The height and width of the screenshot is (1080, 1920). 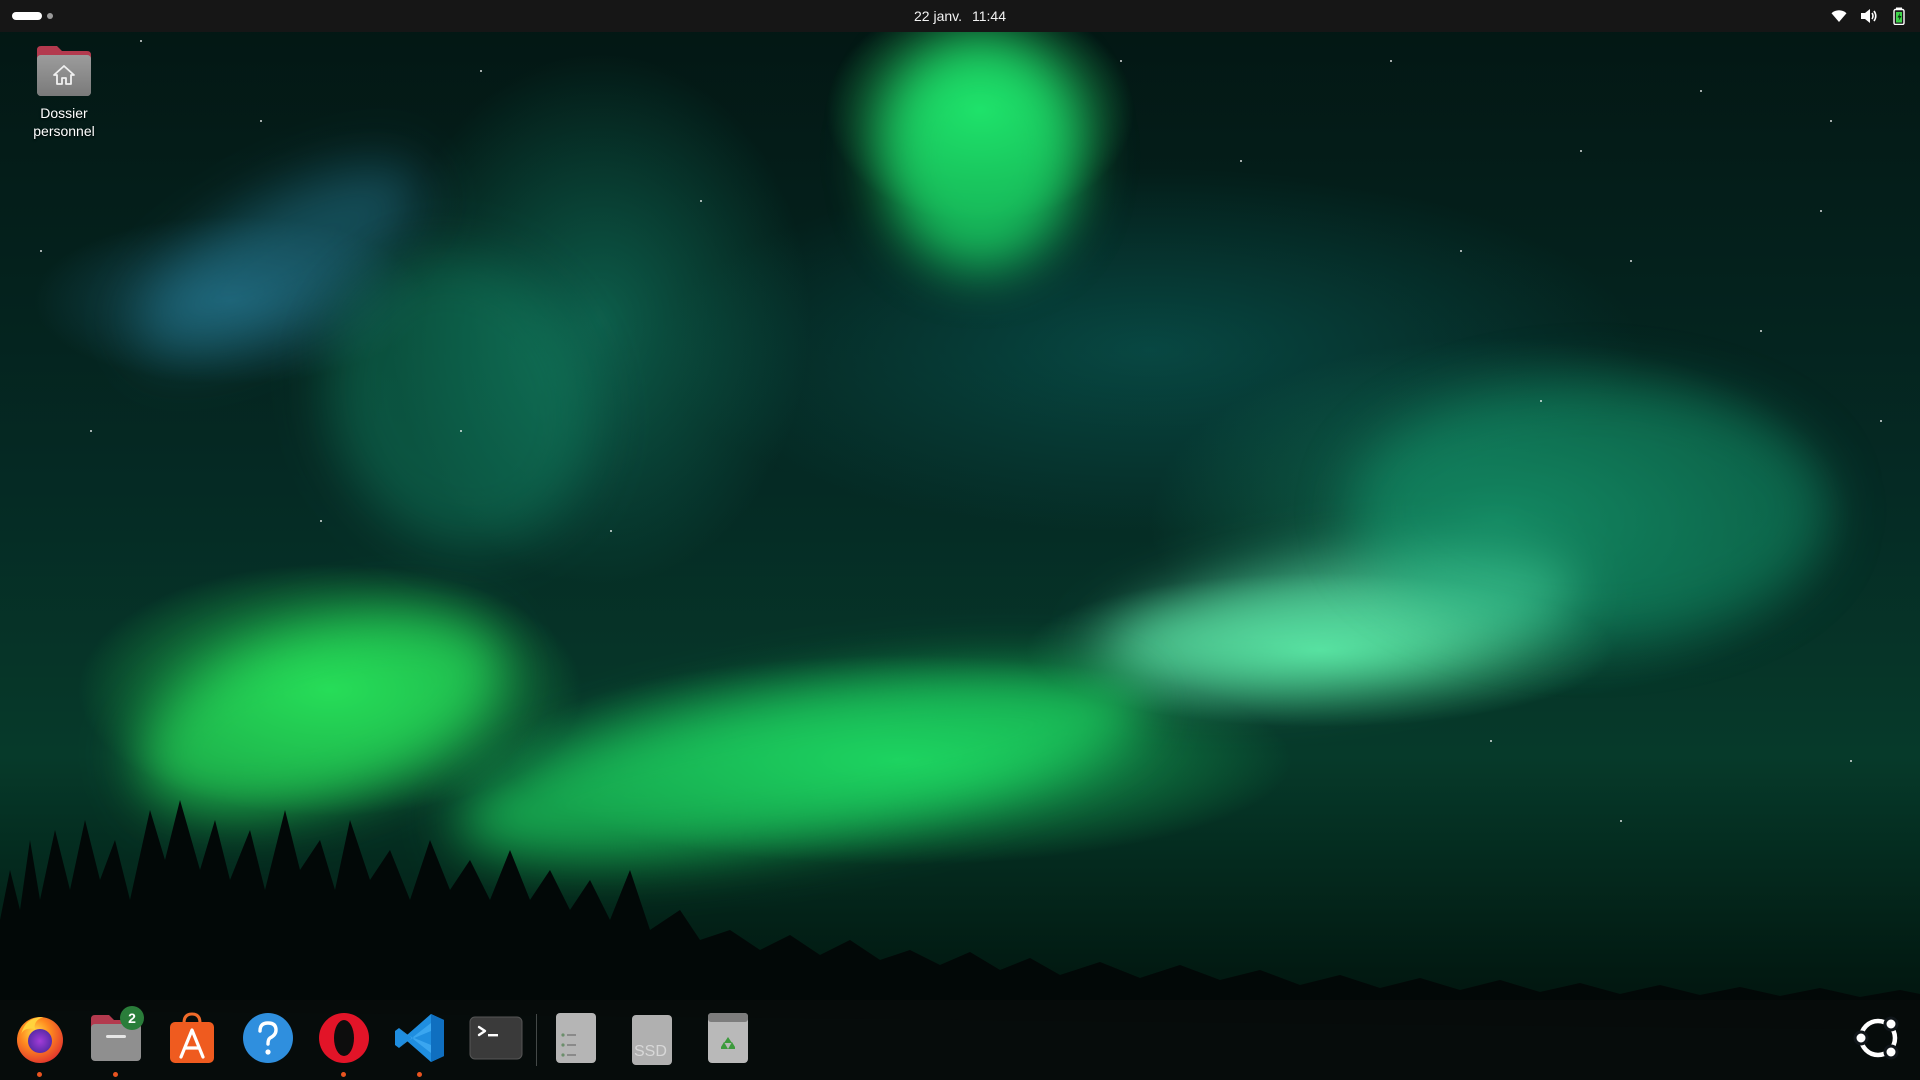 What do you see at coordinates (344, 1040) in the screenshot?
I see `opera-icon` at bounding box center [344, 1040].